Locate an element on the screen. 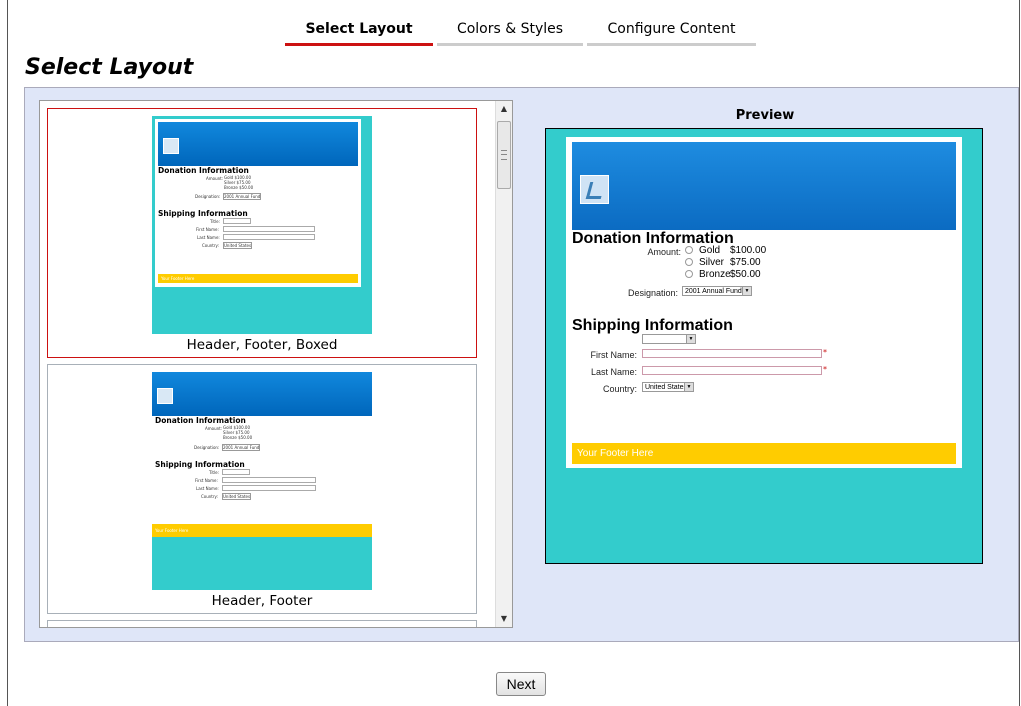 The image size is (1021, 706). preview-first-name-field is located at coordinates (732, 353).